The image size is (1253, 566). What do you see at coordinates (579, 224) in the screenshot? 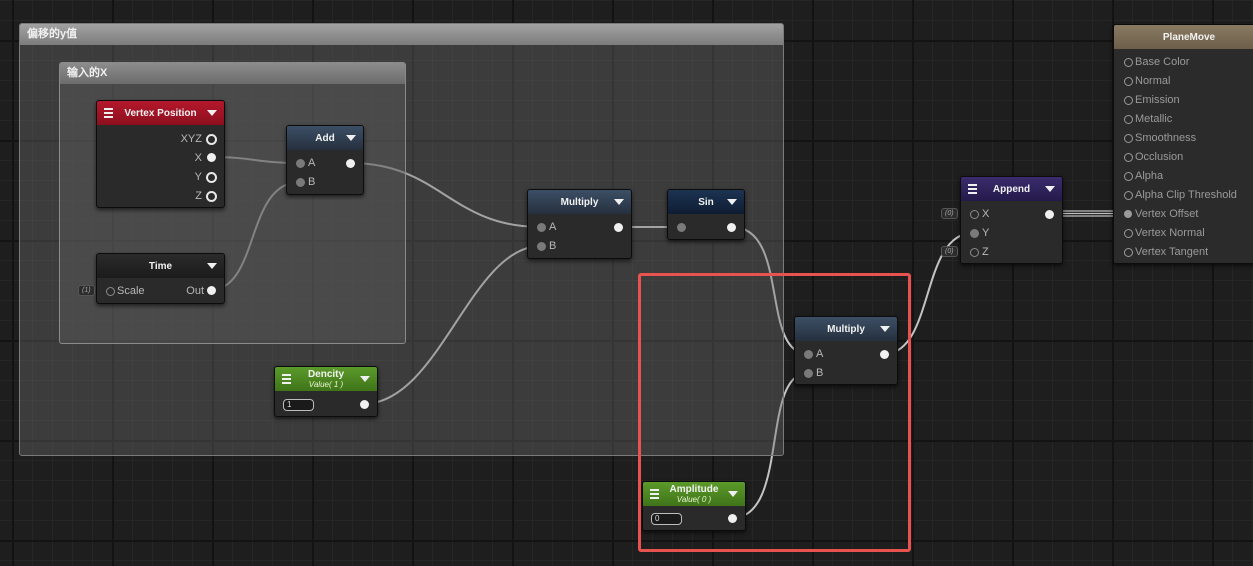
I see `multiply-node-1: Multiply A B` at bounding box center [579, 224].